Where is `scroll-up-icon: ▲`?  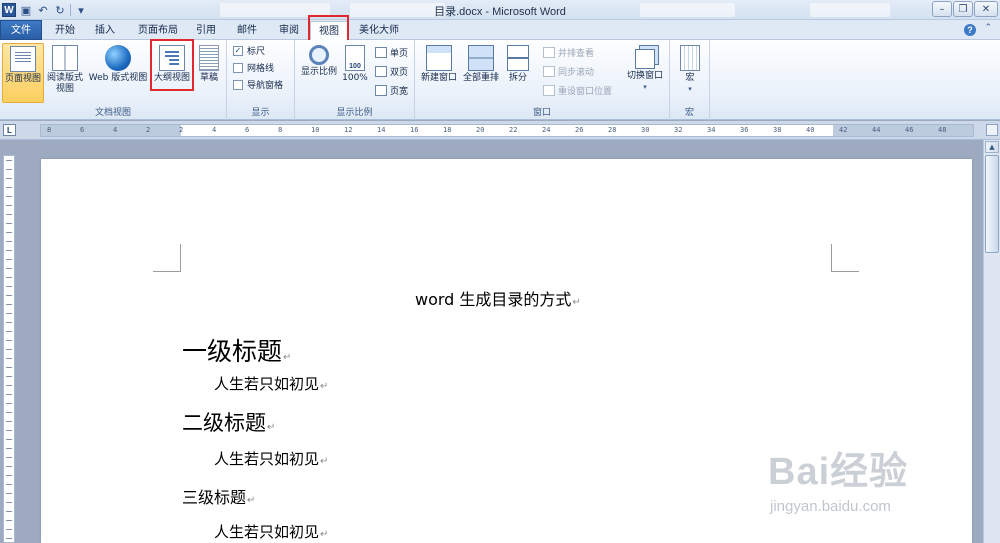
scroll-up-icon: ▲ is located at coordinates (992, 147).